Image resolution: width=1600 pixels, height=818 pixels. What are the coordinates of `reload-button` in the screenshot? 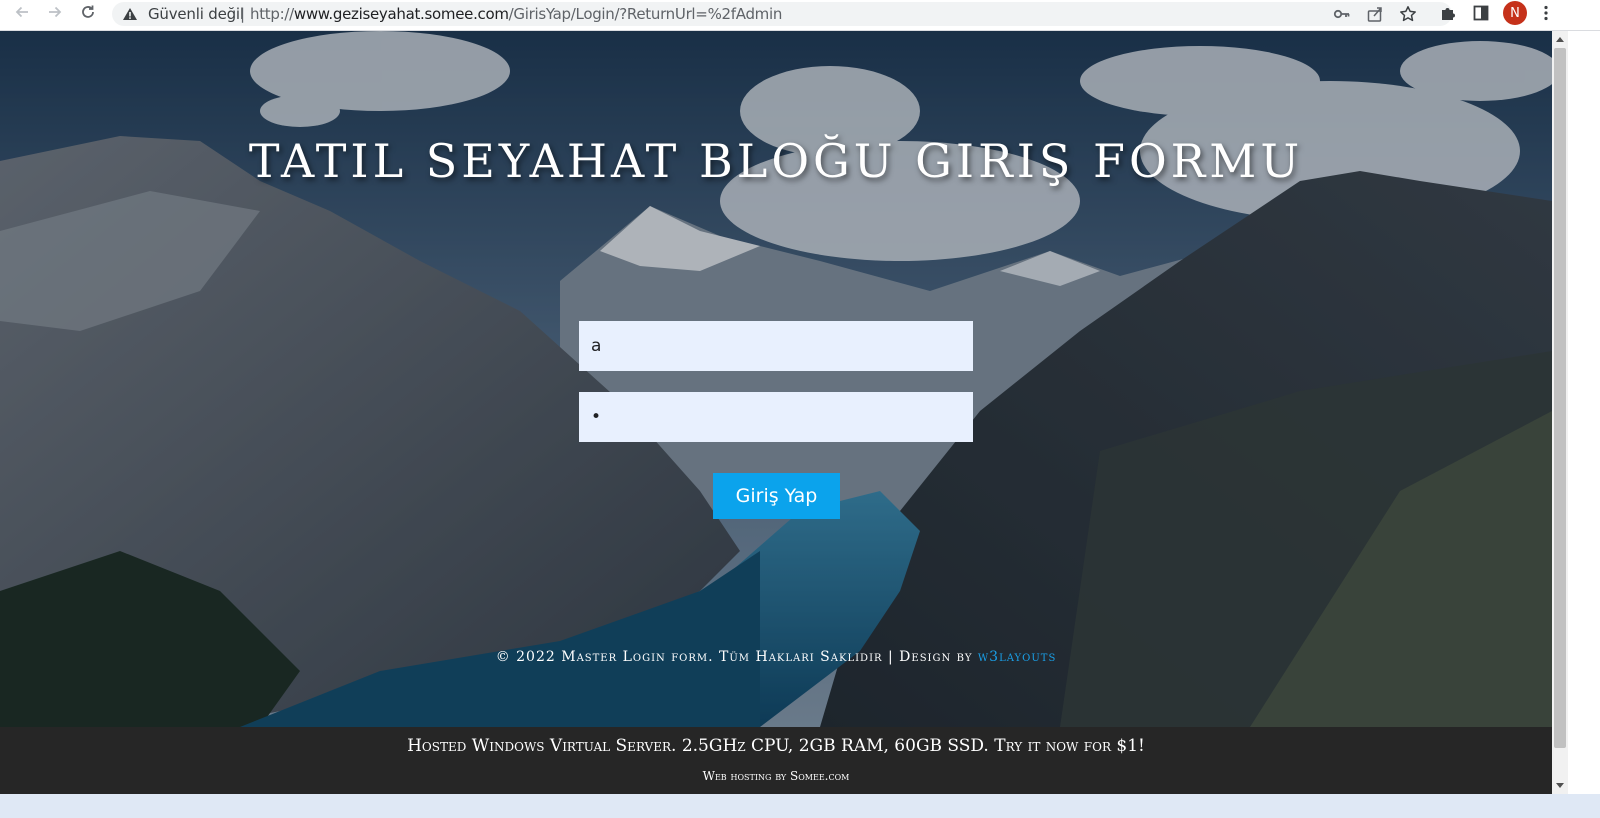 It's located at (88, 12).